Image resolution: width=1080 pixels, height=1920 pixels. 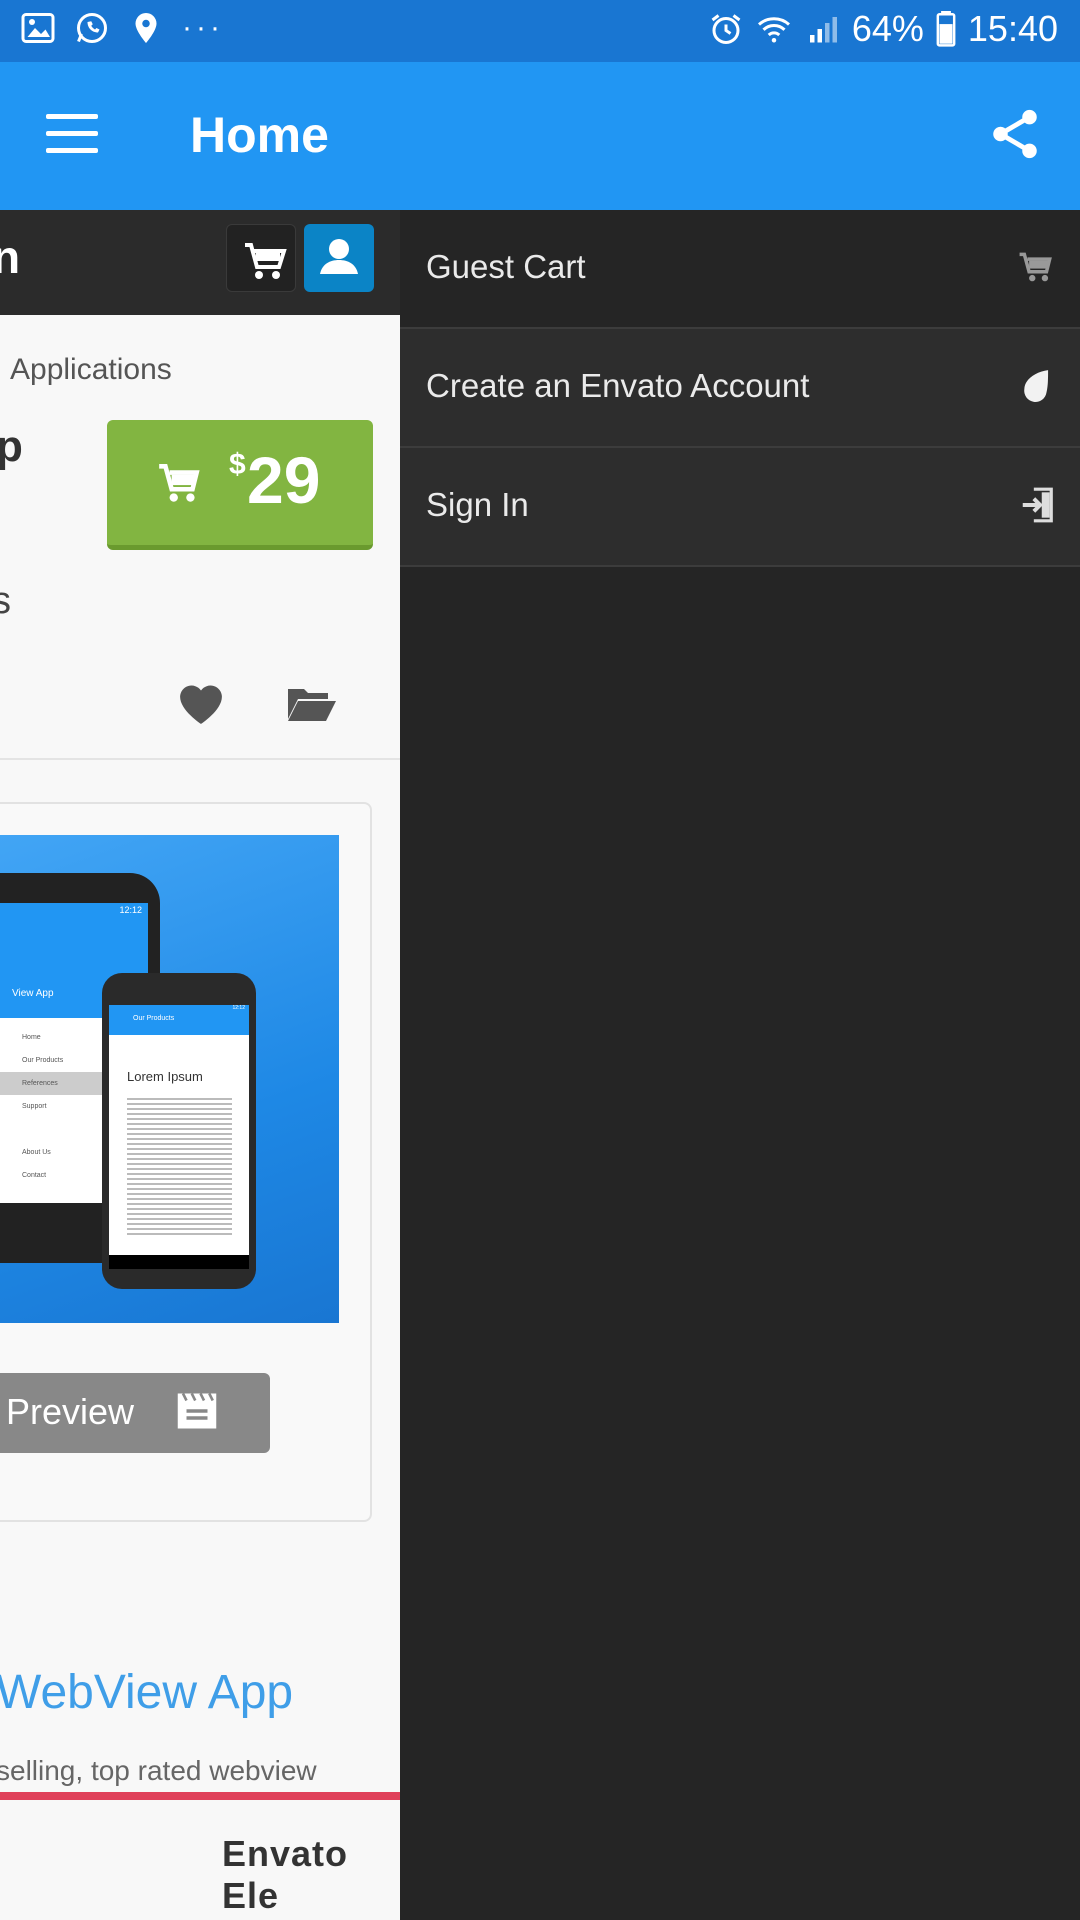 I want to click on signal-icon, so click(x=823, y=30).